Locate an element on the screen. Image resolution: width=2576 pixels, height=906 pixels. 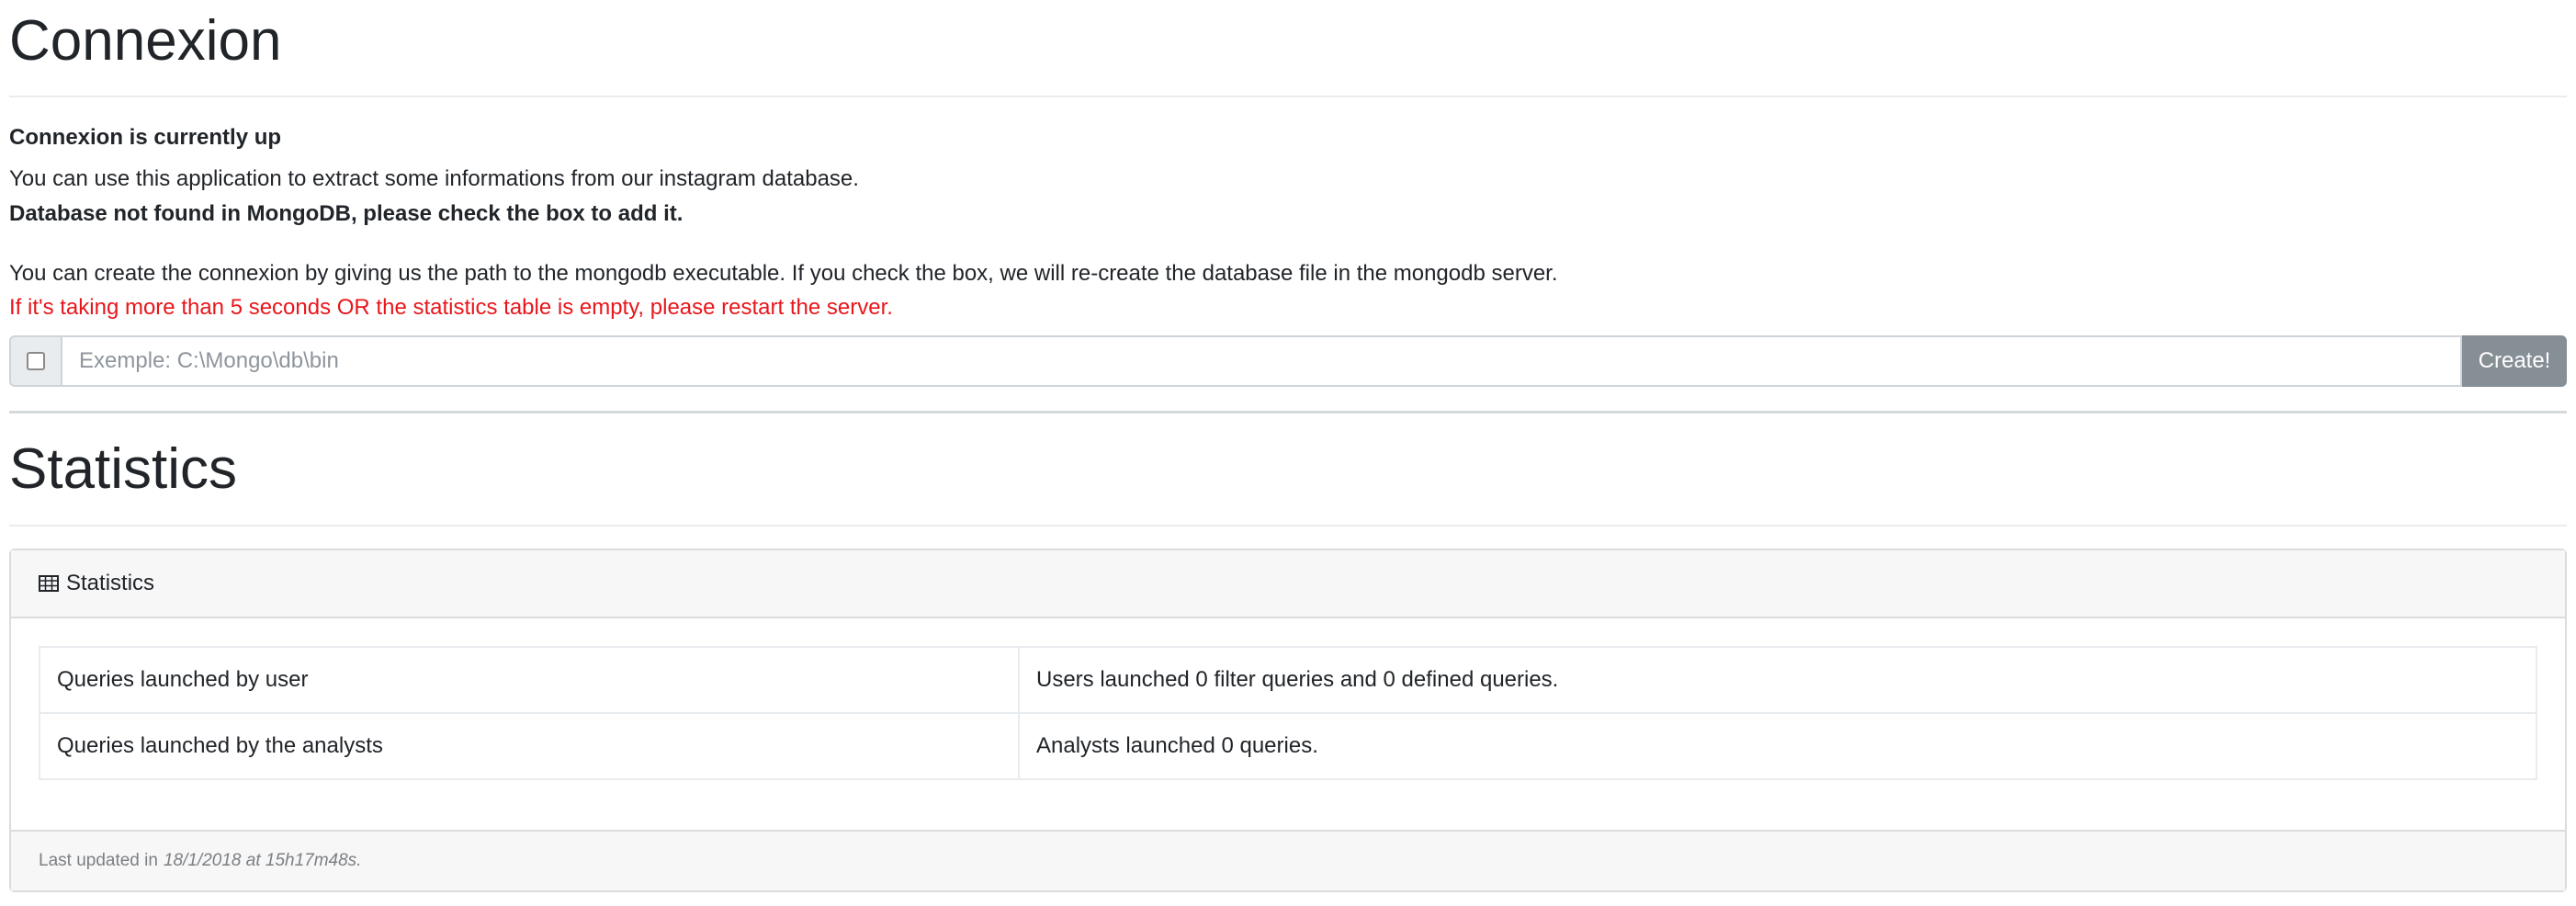
checkbox-addon is located at coordinates (35, 361).